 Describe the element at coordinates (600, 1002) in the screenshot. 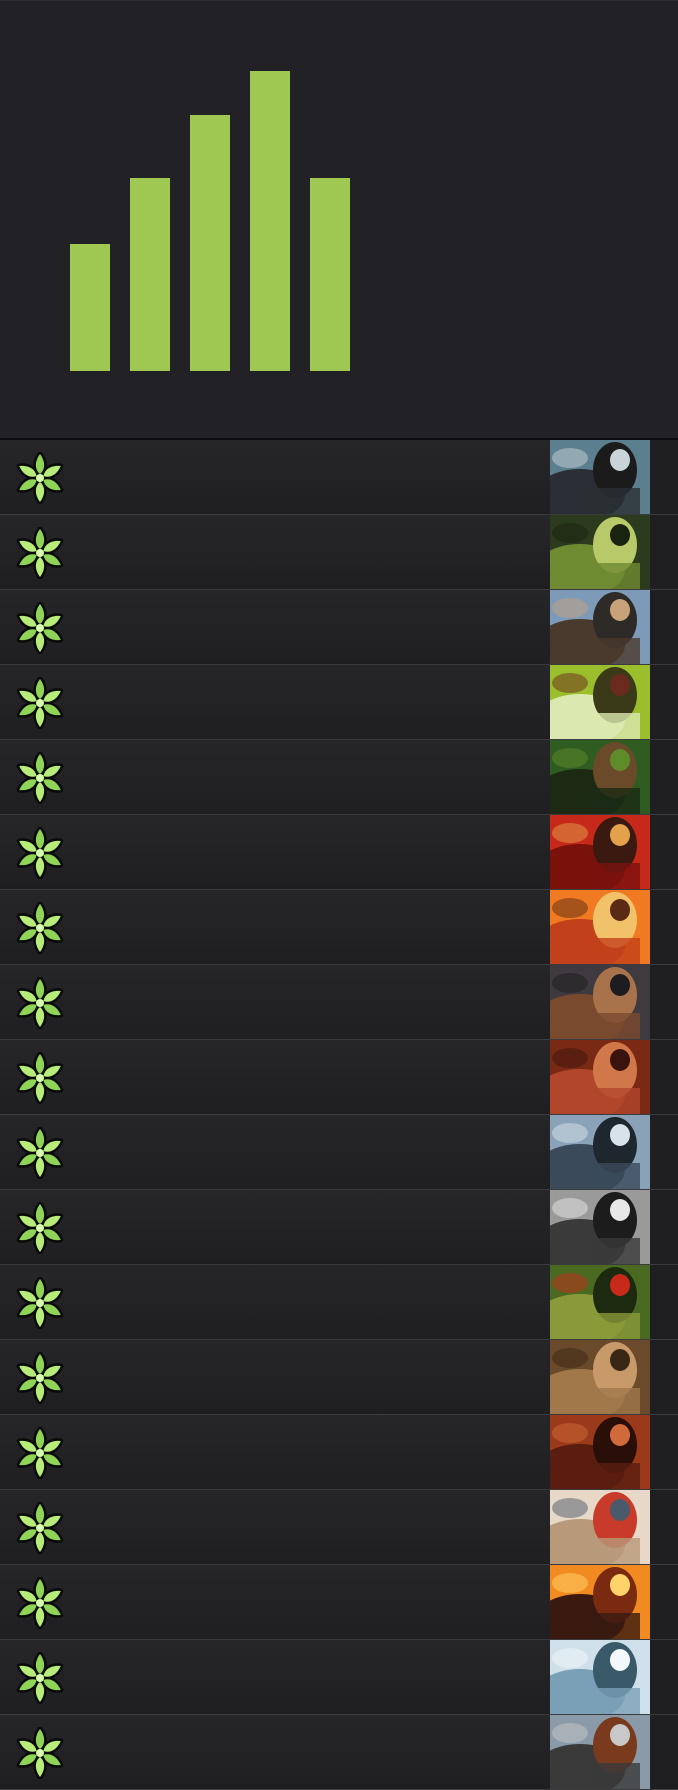

I see `armored-brawler-art` at that location.